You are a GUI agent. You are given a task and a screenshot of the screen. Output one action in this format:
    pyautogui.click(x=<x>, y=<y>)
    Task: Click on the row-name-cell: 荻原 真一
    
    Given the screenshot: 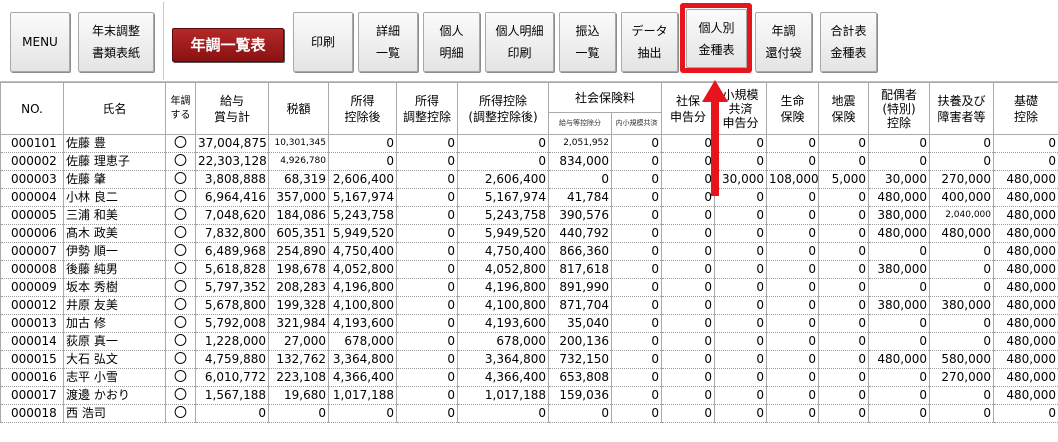 What is the action you would take?
    pyautogui.click(x=114, y=341)
    